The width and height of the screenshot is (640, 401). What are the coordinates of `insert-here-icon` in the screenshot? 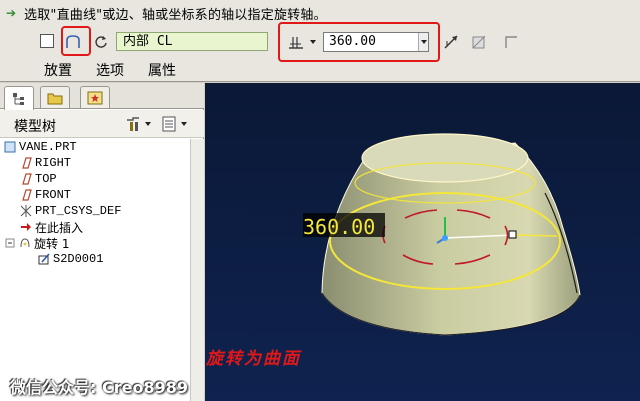 It's located at (26, 227).